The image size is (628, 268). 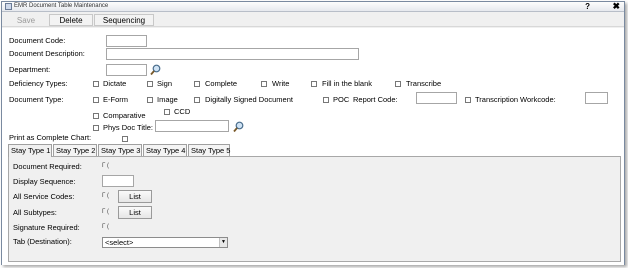 I want to click on document-code-input, so click(x=126, y=41).